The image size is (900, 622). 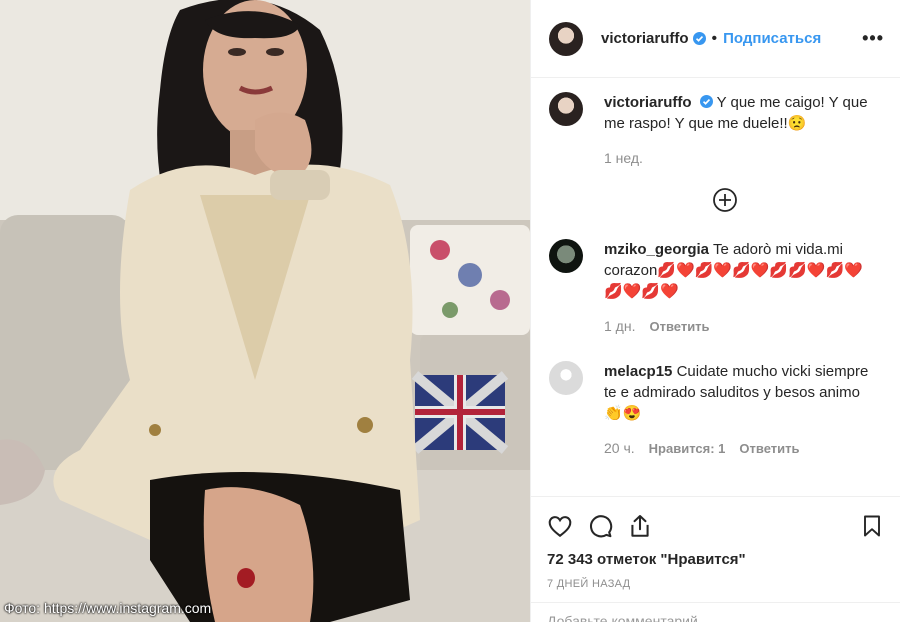 What do you see at coordinates (623, 158) in the screenshot?
I see `caption-time: 1 нед.` at bounding box center [623, 158].